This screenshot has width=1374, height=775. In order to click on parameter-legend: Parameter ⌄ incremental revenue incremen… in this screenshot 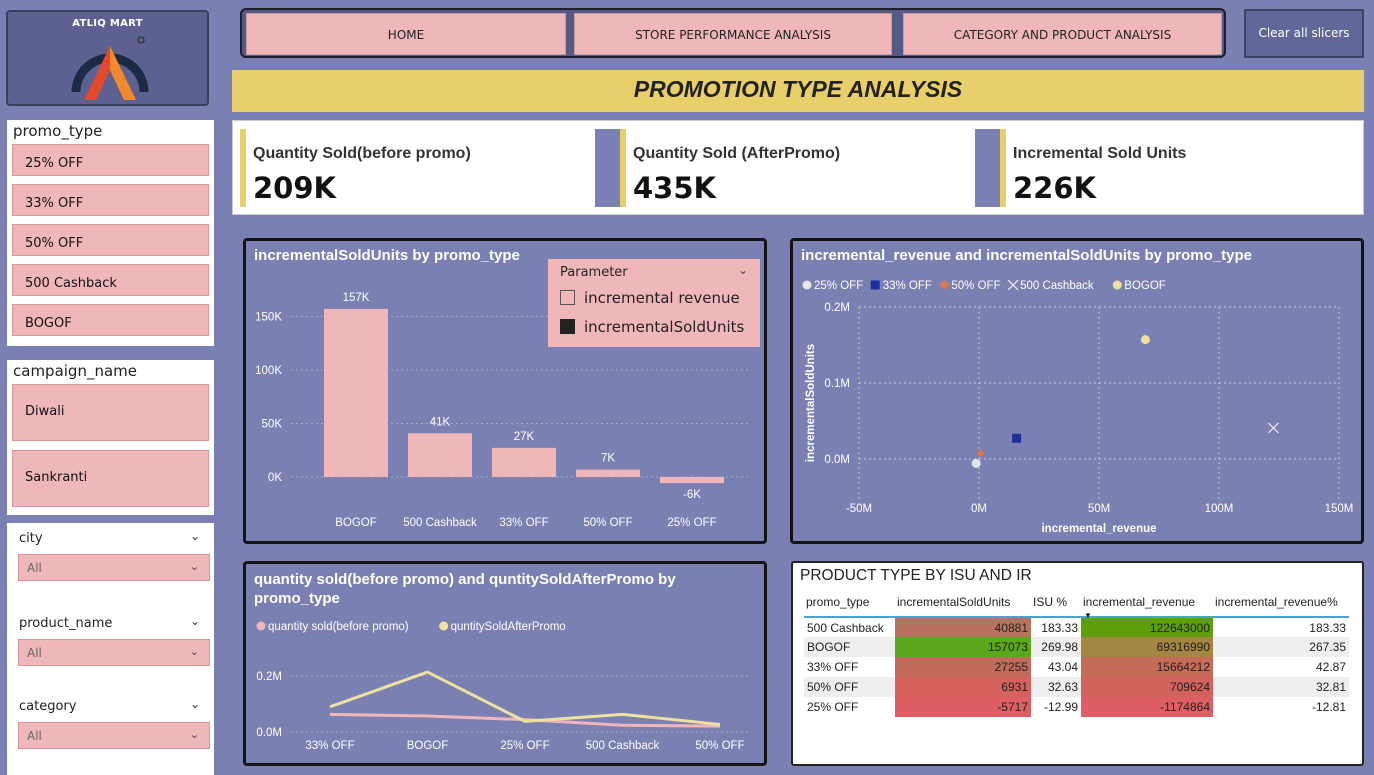, I will do `click(654, 303)`.